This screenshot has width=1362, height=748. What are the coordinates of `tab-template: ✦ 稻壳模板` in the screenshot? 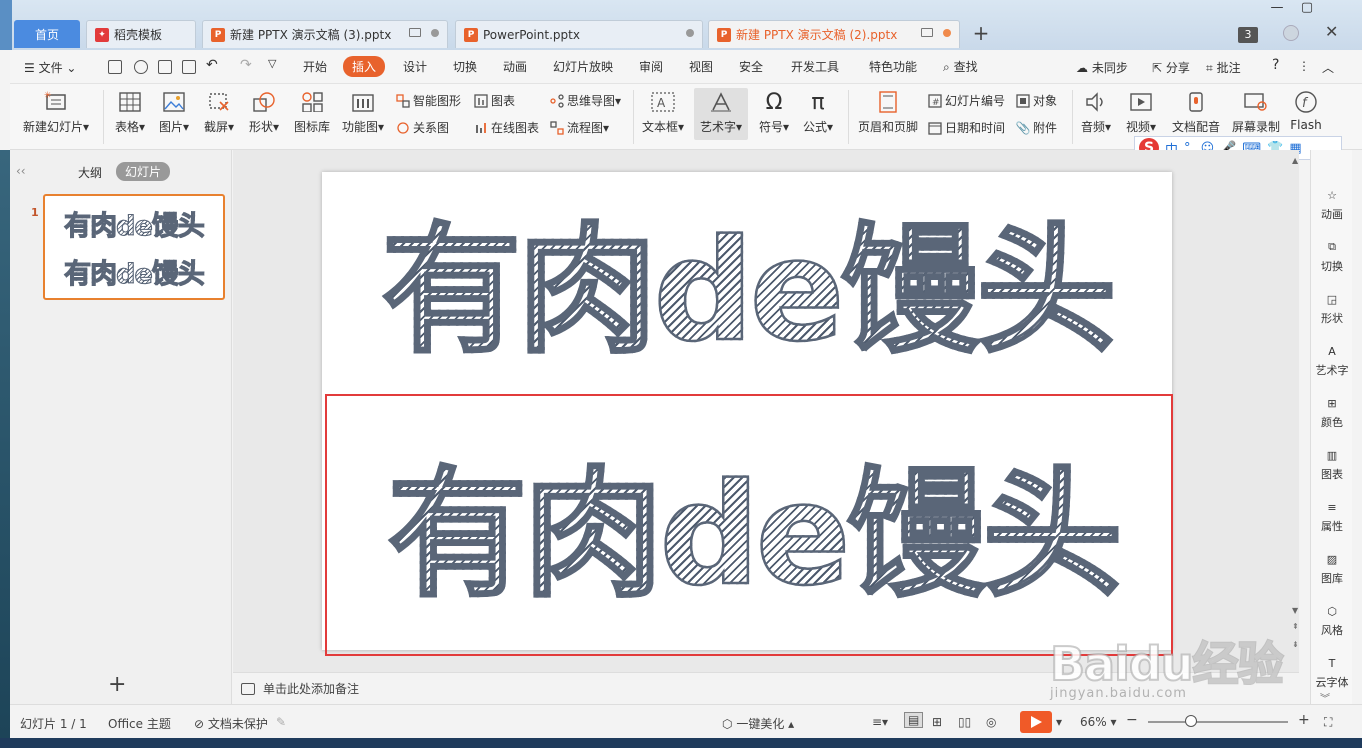 It's located at (141, 34).